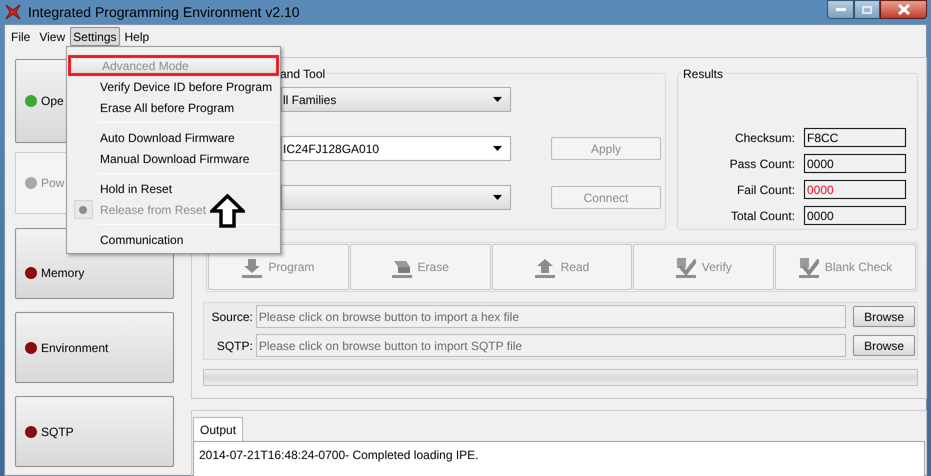 This screenshot has height=476, width=931. What do you see at coordinates (544, 267) in the screenshot?
I see `upload-icon` at bounding box center [544, 267].